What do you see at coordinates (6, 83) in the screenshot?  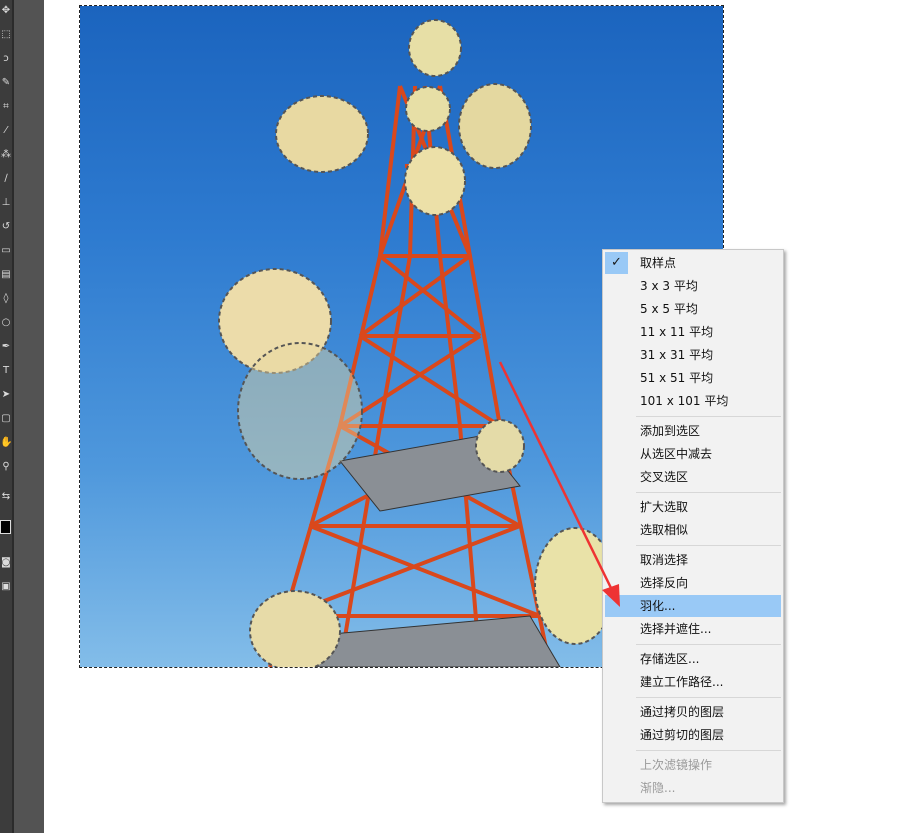 I see `quick-select-icon: ✎` at bounding box center [6, 83].